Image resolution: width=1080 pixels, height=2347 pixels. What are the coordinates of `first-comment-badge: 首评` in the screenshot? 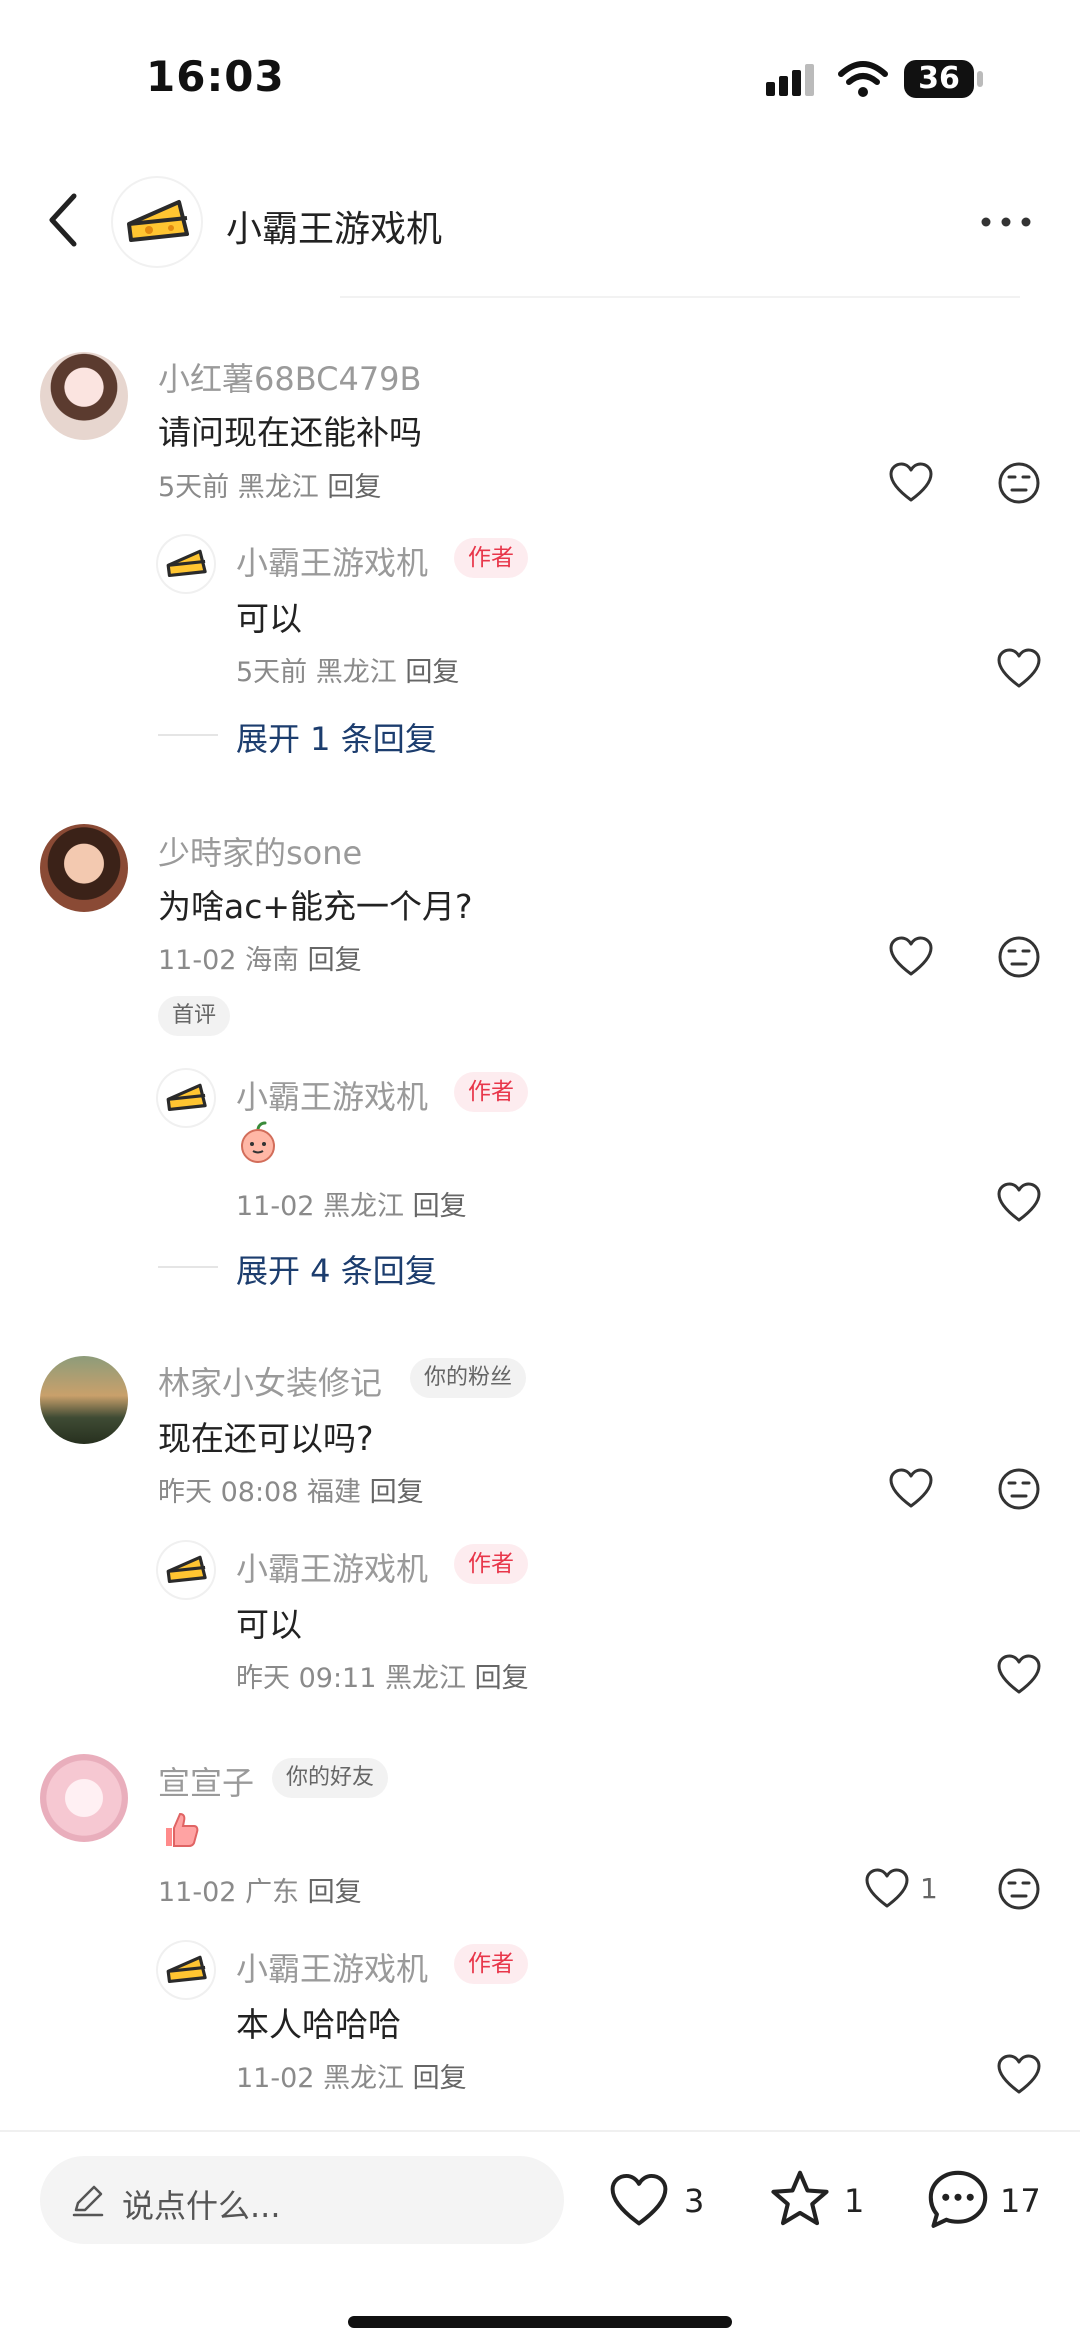 It's located at (194, 1016).